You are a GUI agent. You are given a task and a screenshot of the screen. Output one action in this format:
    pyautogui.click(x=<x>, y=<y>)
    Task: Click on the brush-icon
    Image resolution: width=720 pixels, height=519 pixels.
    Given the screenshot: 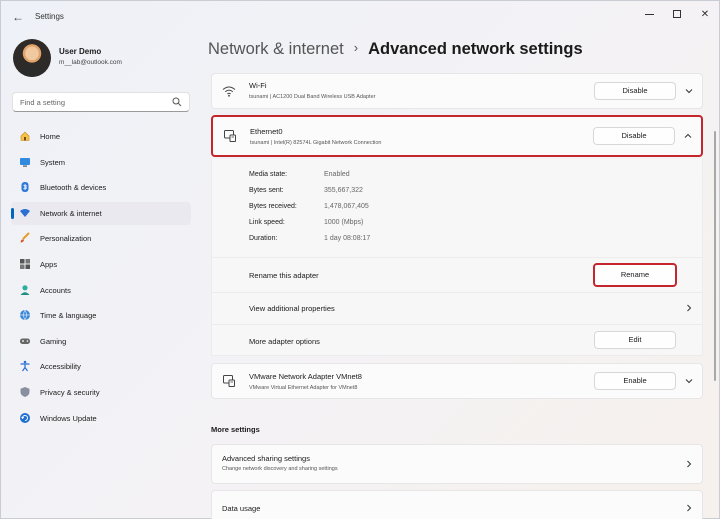 What is the action you would take?
    pyautogui.click(x=25, y=237)
    